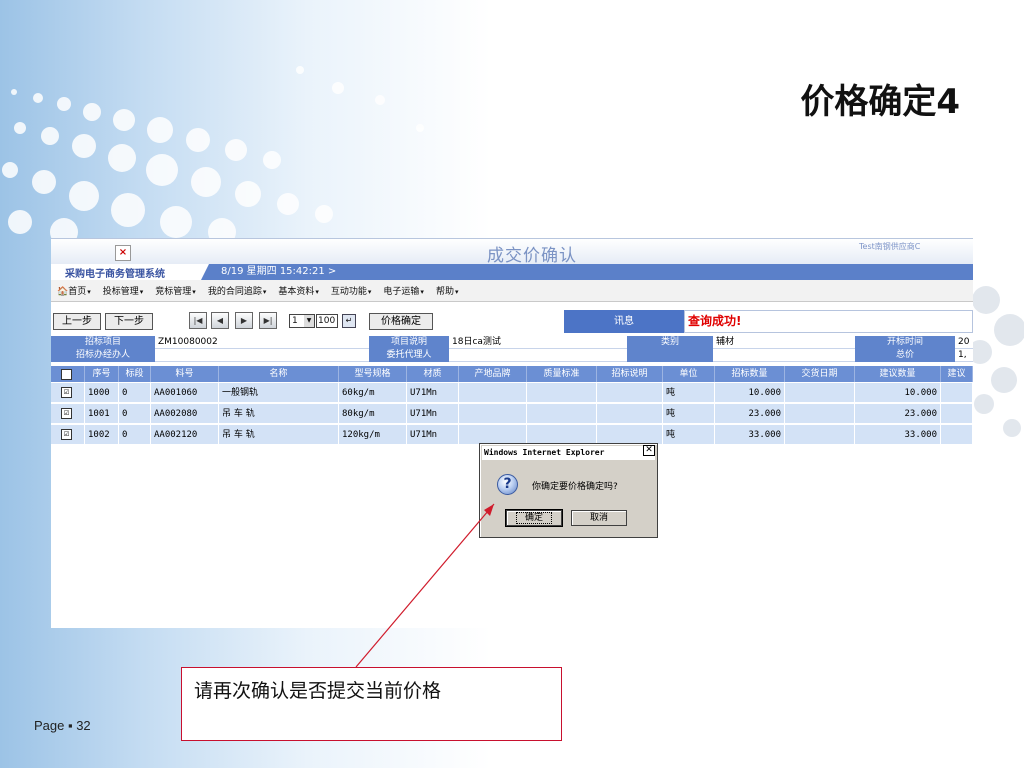 This screenshot has height=768, width=1024. I want to click on page-number-select: 1 ▼, so click(302, 321).